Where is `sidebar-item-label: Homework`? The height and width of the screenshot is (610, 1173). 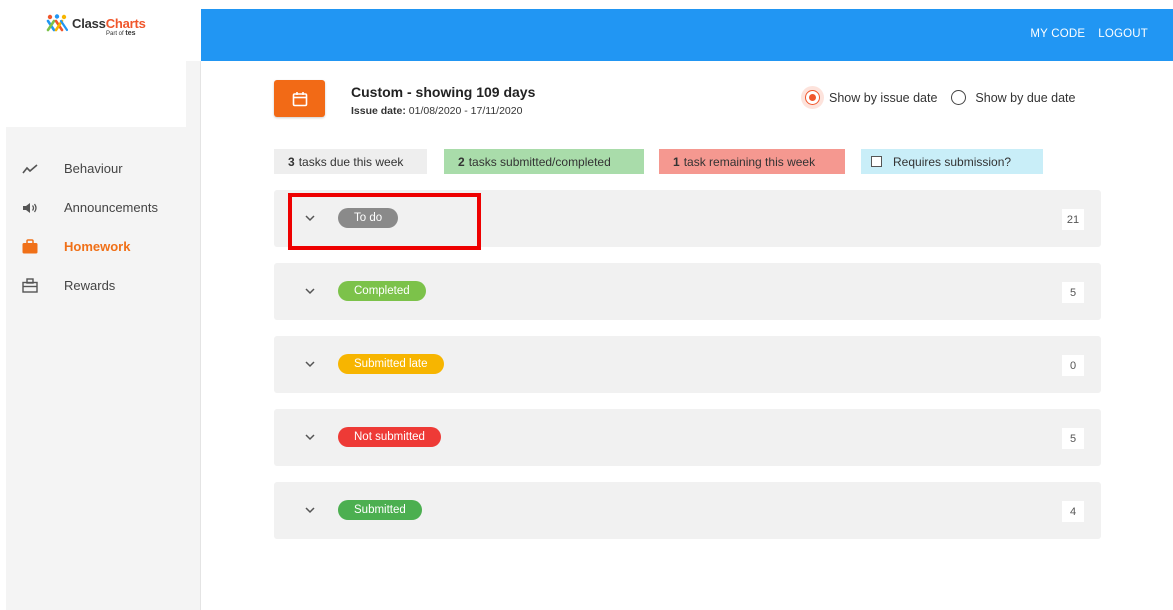
sidebar-item-label: Homework is located at coordinates (97, 246).